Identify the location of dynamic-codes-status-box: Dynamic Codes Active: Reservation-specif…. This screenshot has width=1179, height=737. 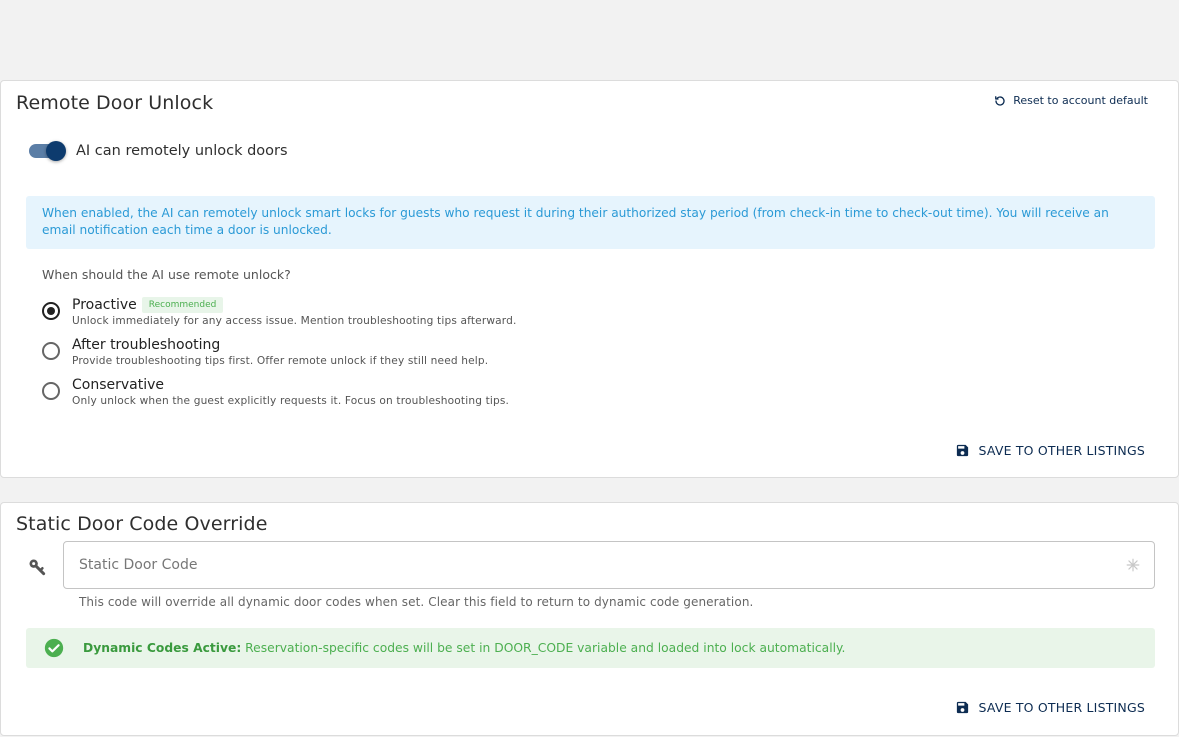
(590, 648).